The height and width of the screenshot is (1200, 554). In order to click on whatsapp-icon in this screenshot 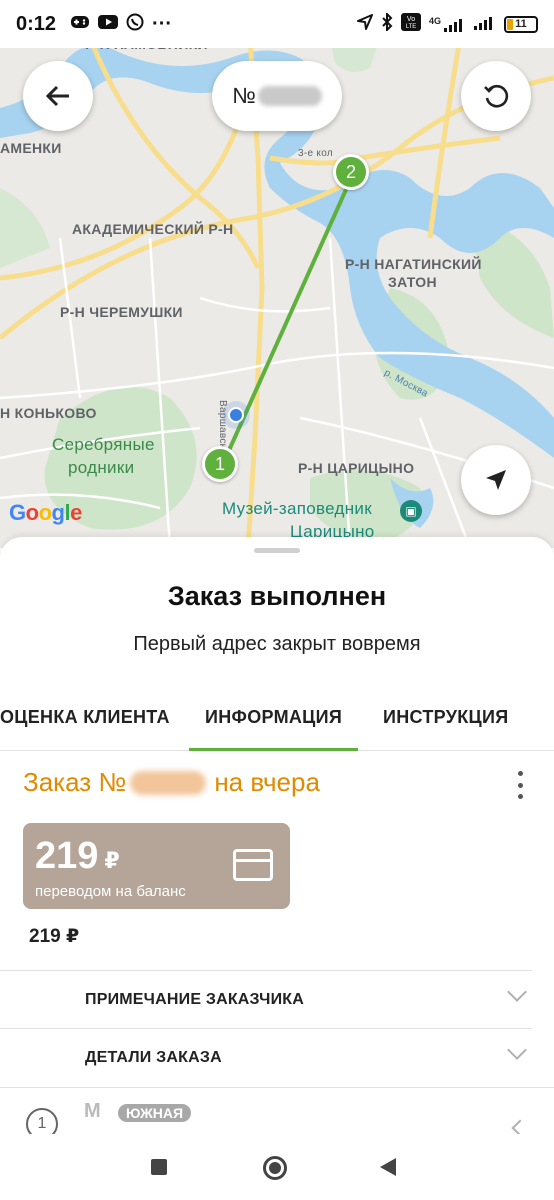, I will do `click(135, 24)`.